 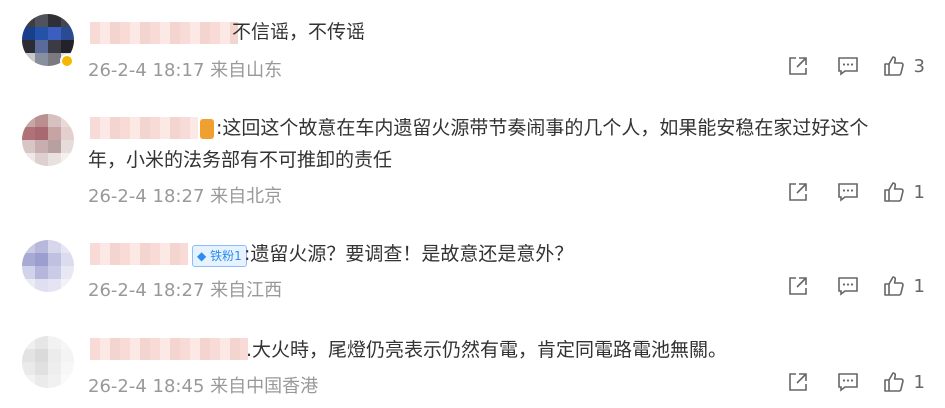 I want to click on comment-location: 来自山东, so click(x=246, y=70).